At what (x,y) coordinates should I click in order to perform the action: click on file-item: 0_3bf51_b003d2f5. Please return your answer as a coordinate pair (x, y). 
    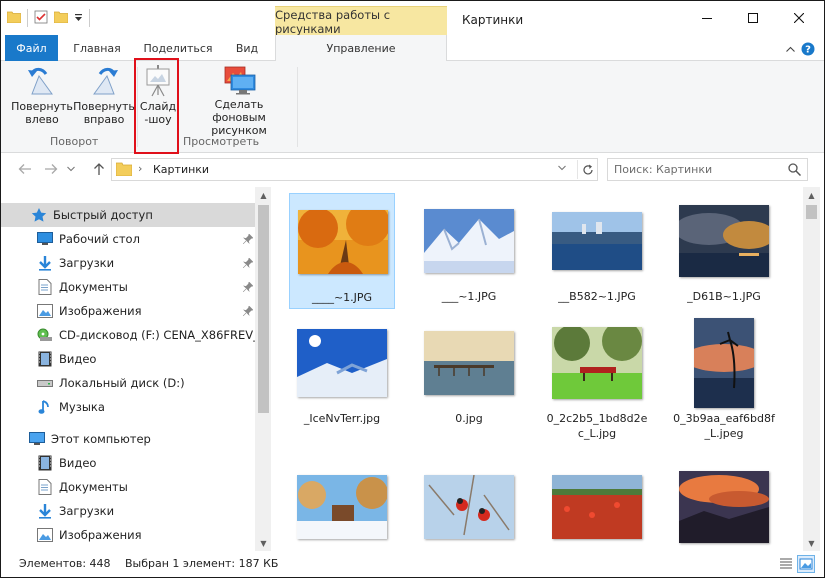
    Looking at the image, I should click on (342, 505).